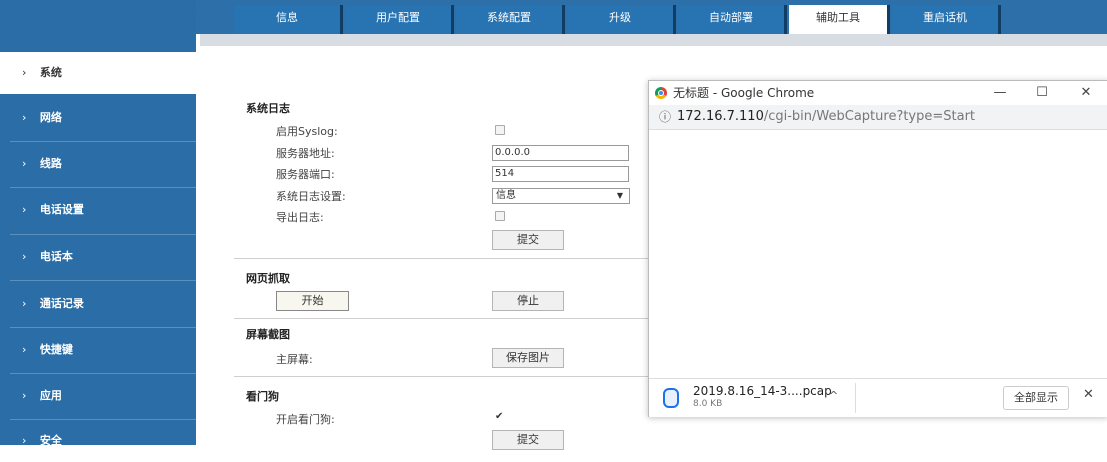 The width and height of the screenshot is (1107, 462). What do you see at coordinates (61, 303) in the screenshot?
I see `sidebar-item-label: 通话记录` at bounding box center [61, 303].